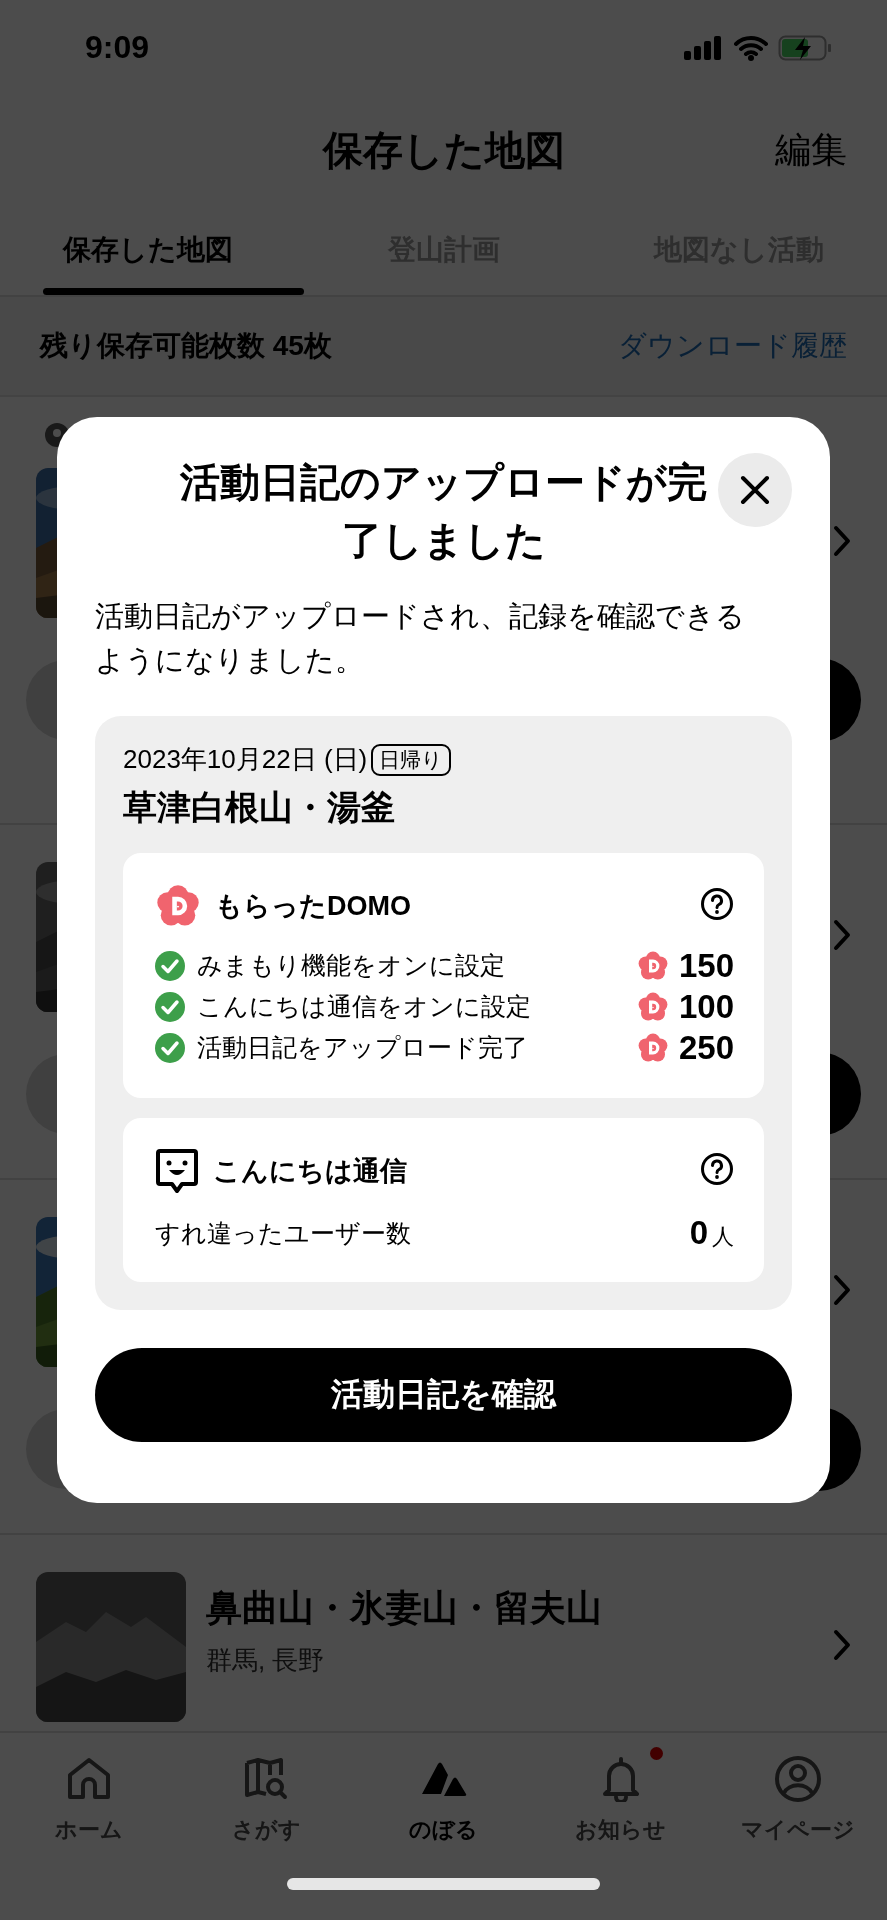  Describe the element at coordinates (313, 906) in the screenshot. I see `domo-heading: もらったDOMO` at that location.